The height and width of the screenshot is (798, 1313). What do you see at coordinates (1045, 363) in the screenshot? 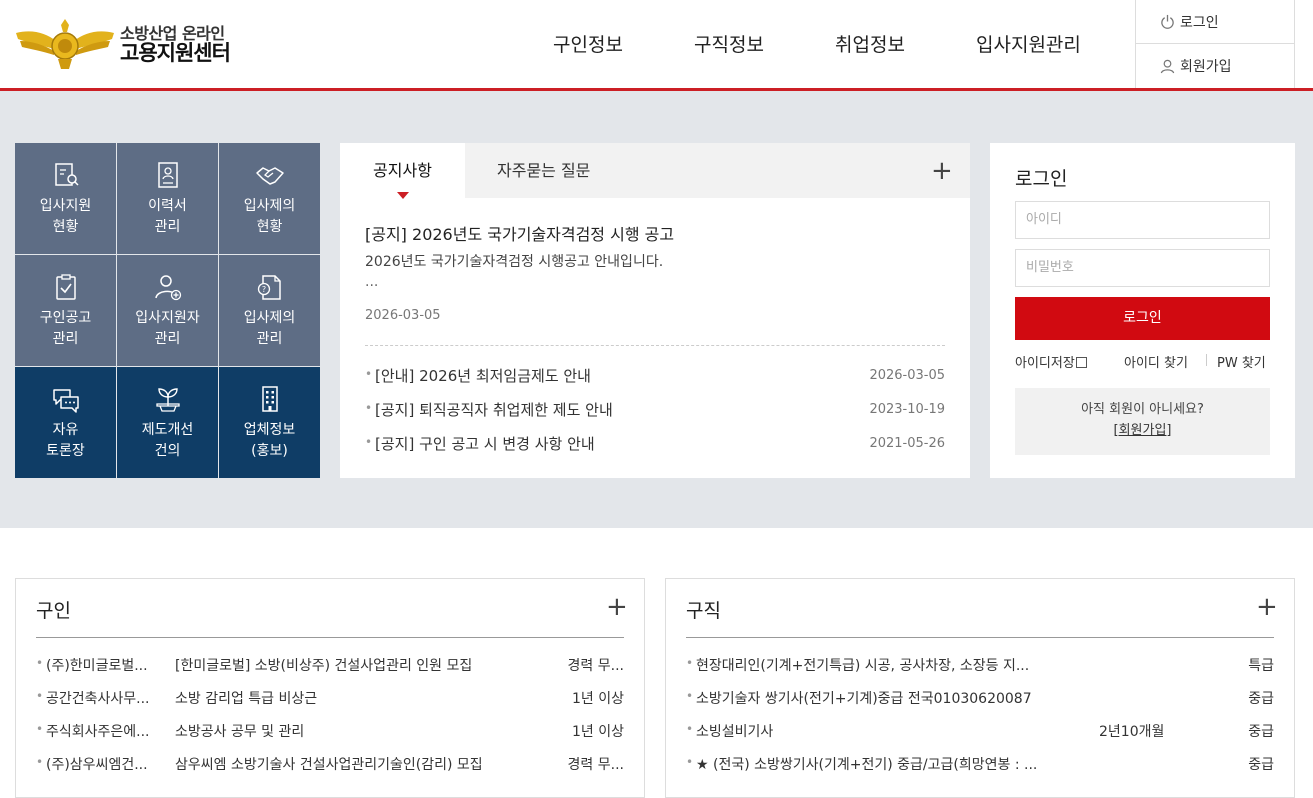
I see `save-id-label: 아이디저장` at bounding box center [1045, 363].